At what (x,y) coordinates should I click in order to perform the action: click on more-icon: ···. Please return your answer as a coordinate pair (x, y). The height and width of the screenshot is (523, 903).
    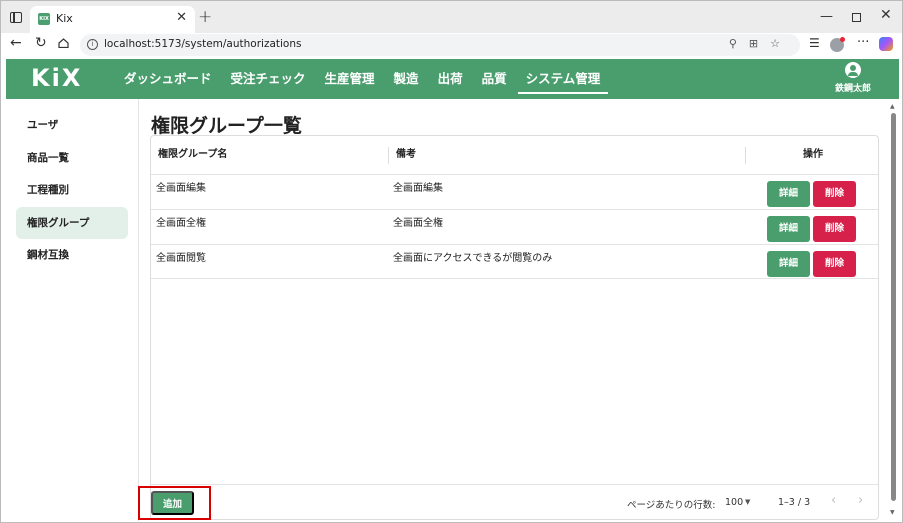
    Looking at the image, I should click on (863, 42).